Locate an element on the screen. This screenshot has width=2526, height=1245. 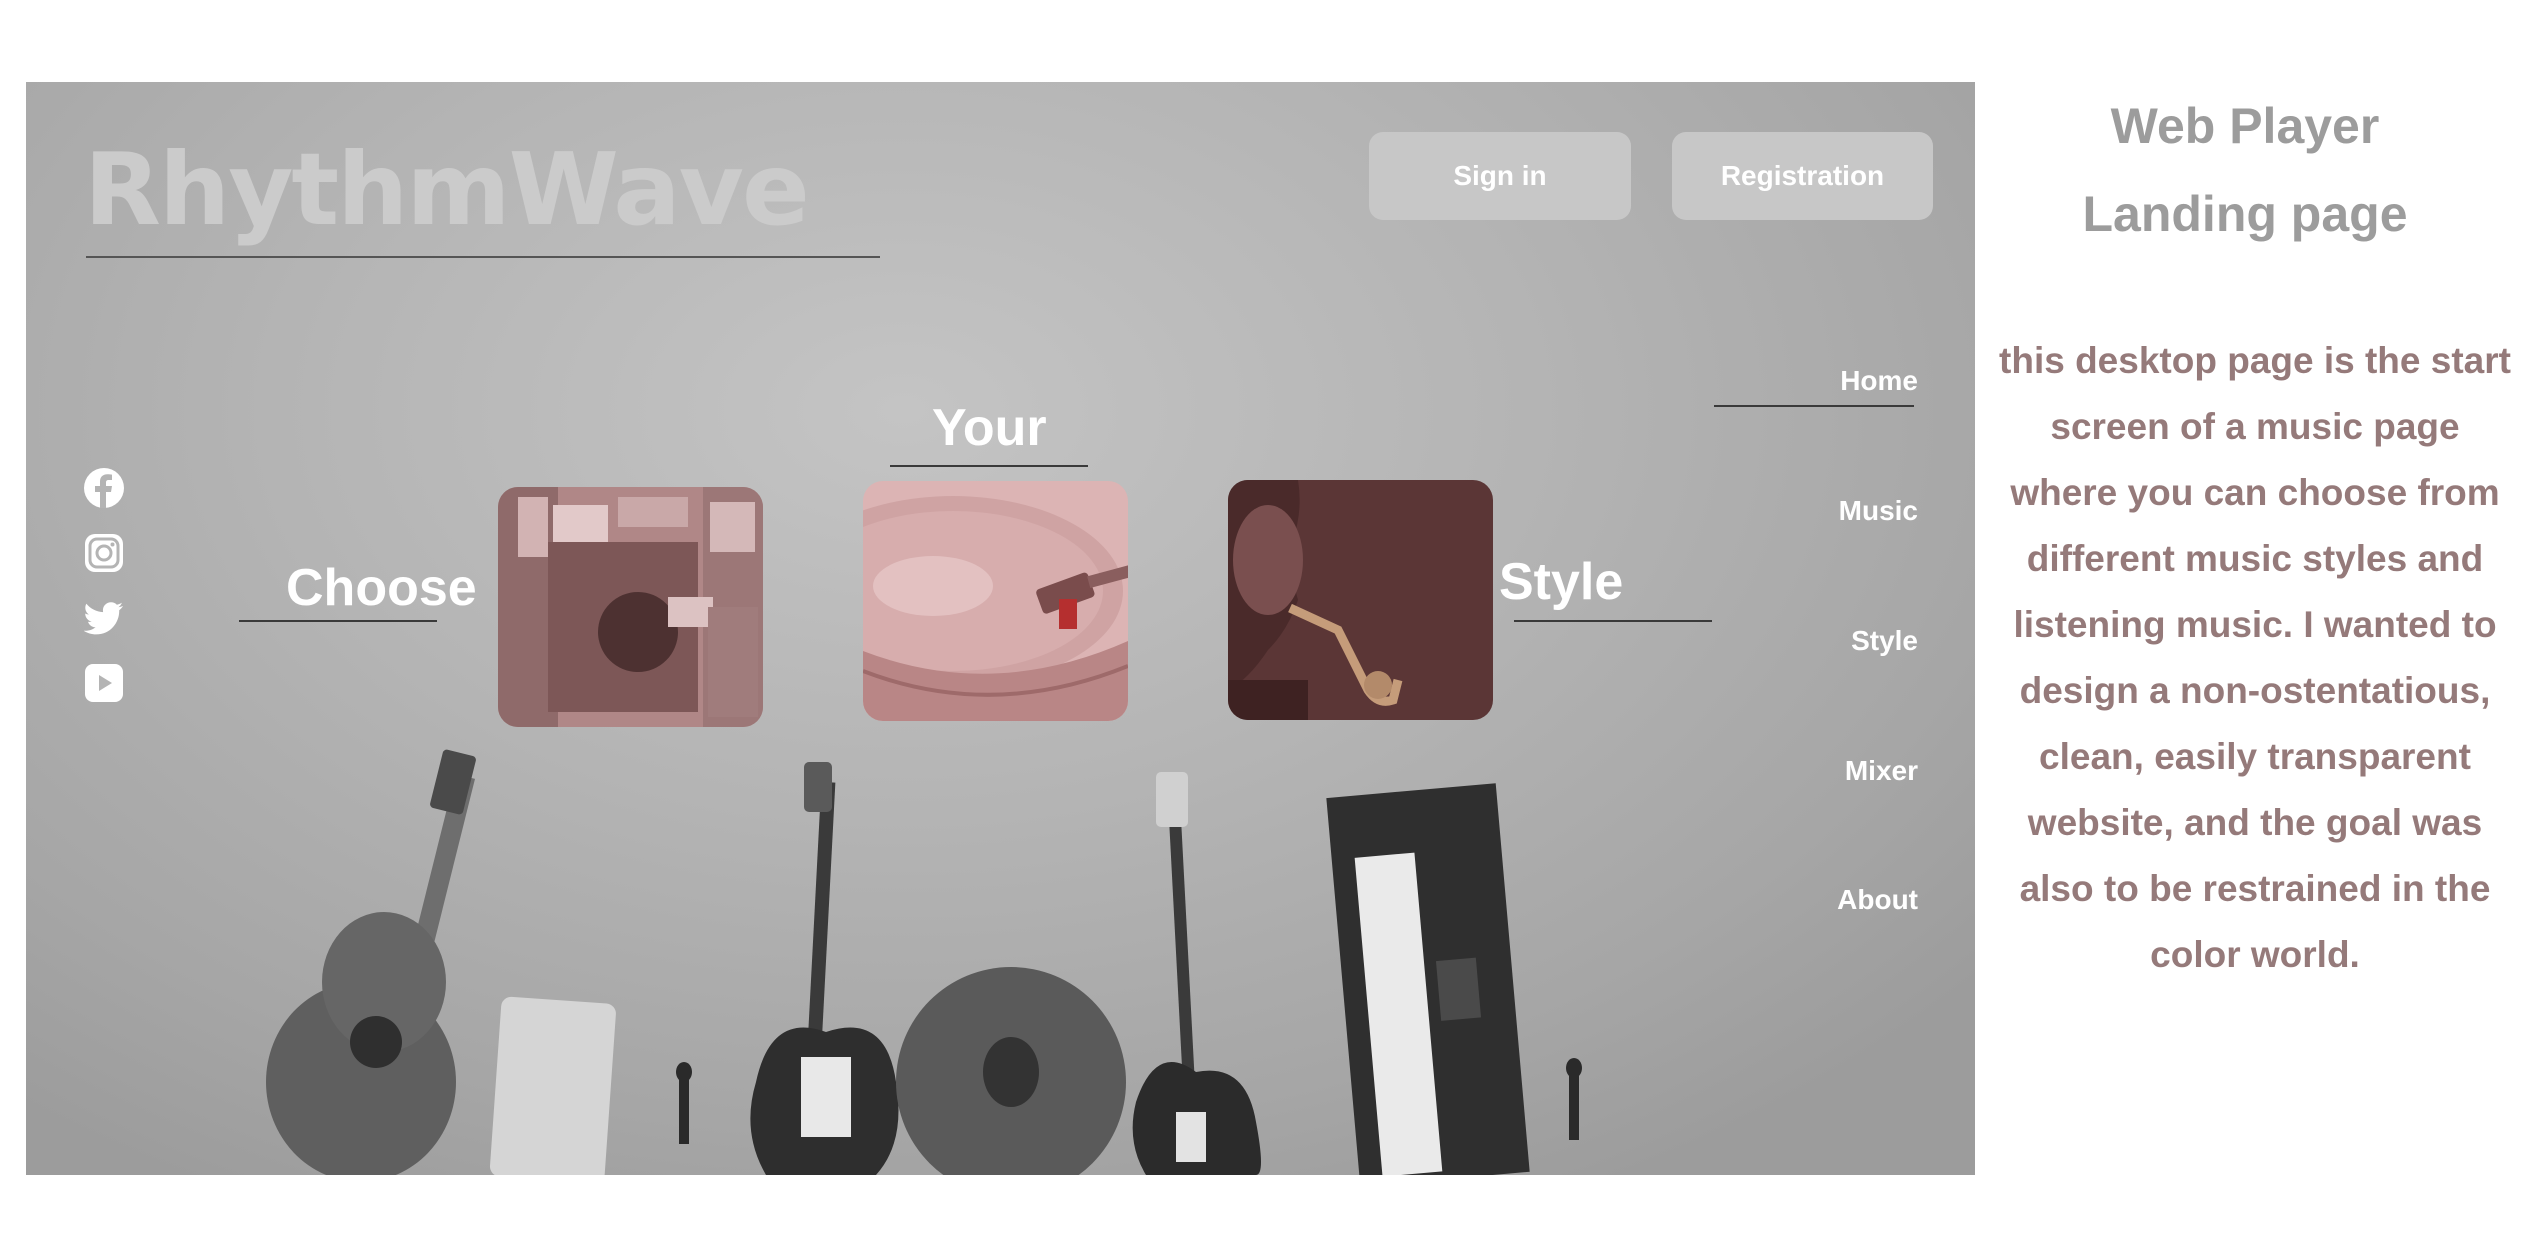
headline-word-your: Your is located at coordinates (989, 428).